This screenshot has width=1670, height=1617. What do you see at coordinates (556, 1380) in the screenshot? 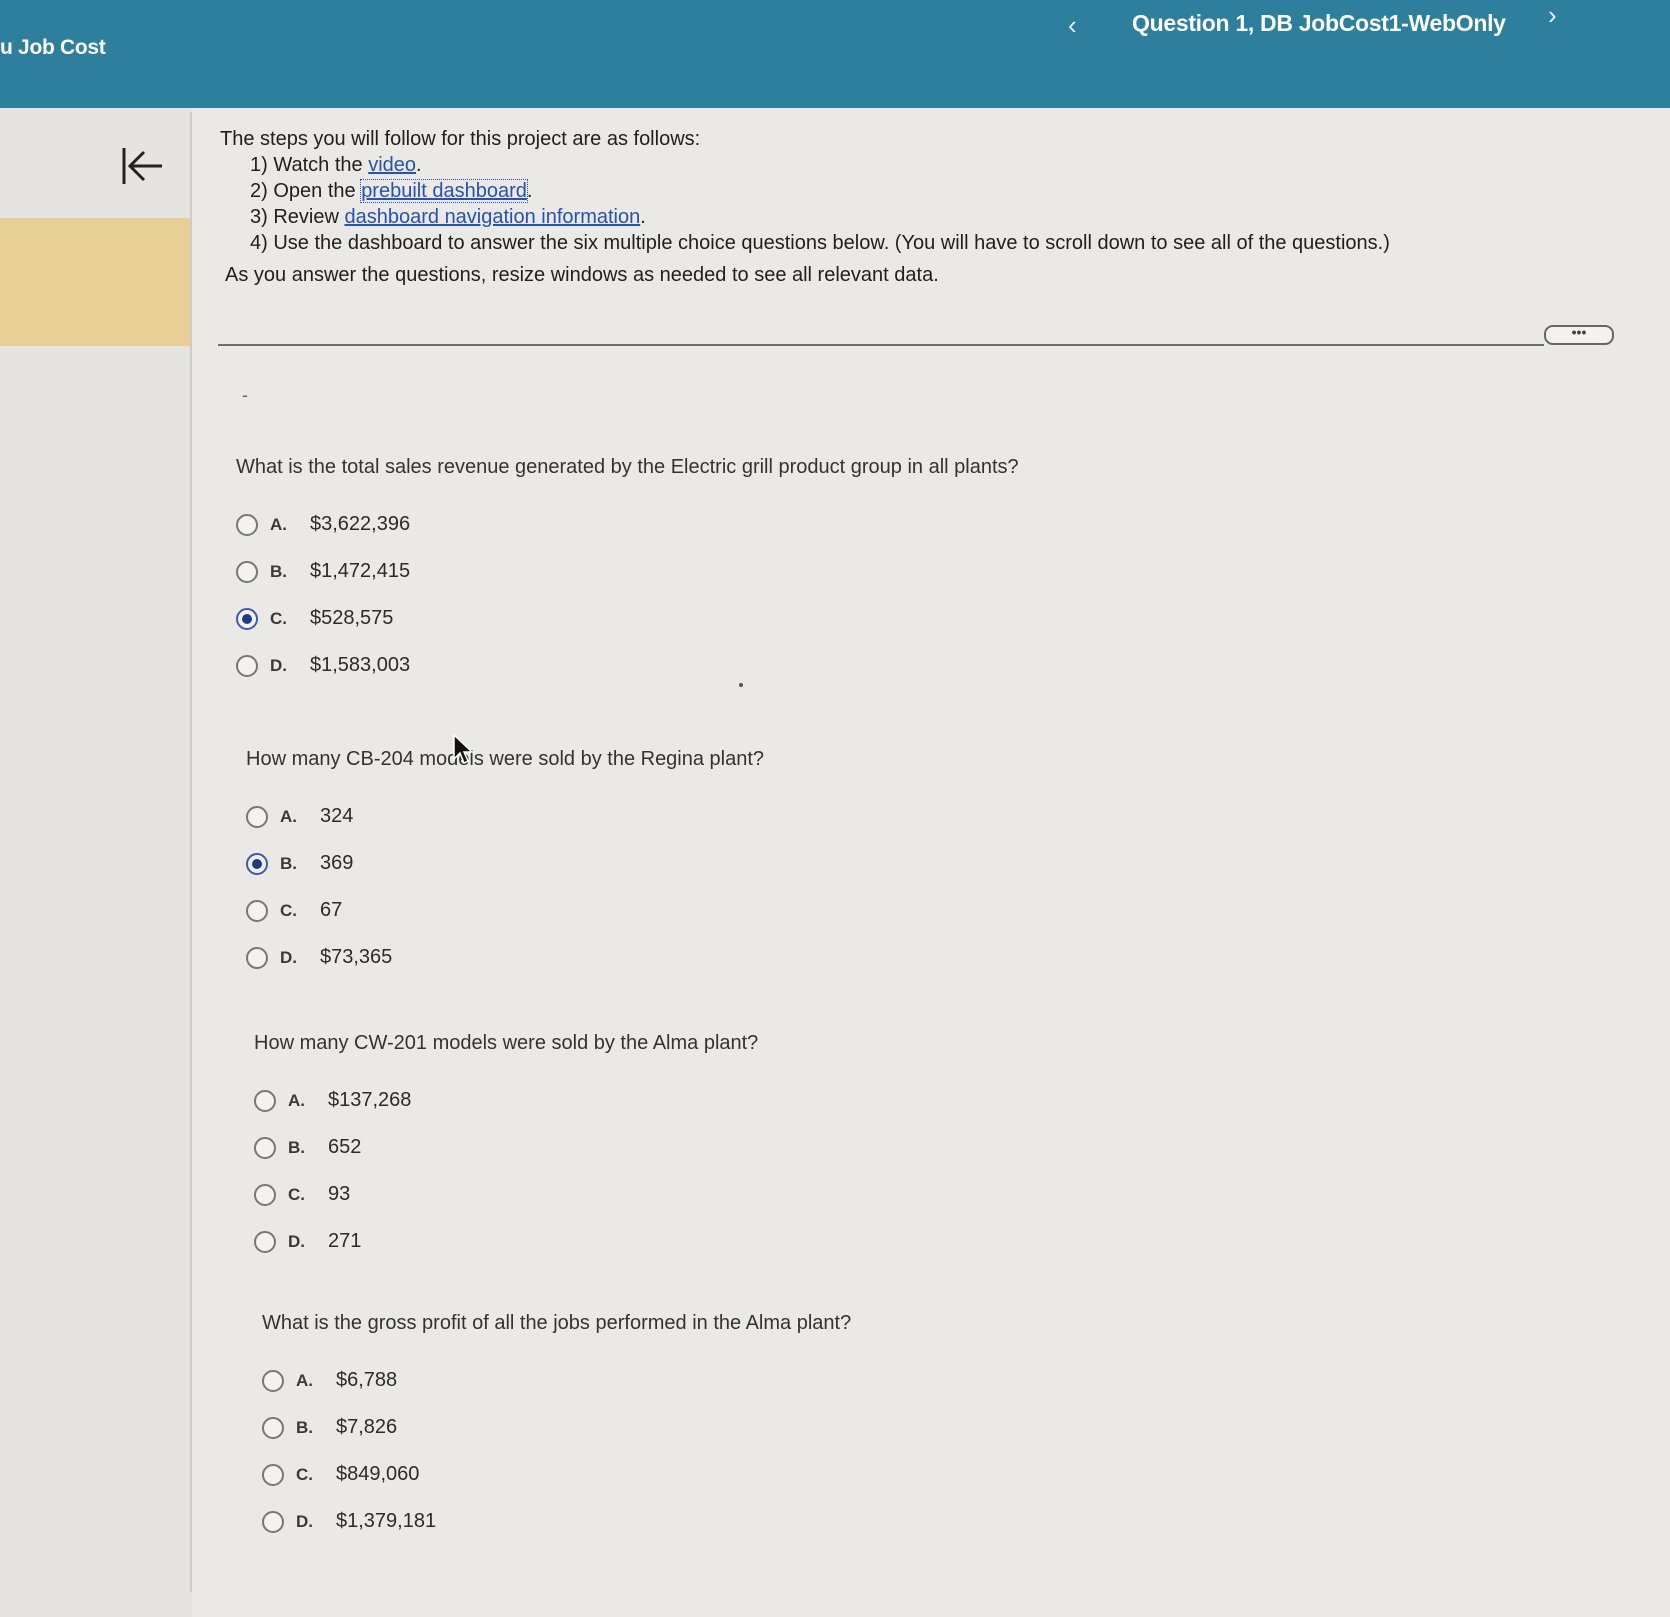
I see `option-a: A. $6,788` at bounding box center [556, 1380].